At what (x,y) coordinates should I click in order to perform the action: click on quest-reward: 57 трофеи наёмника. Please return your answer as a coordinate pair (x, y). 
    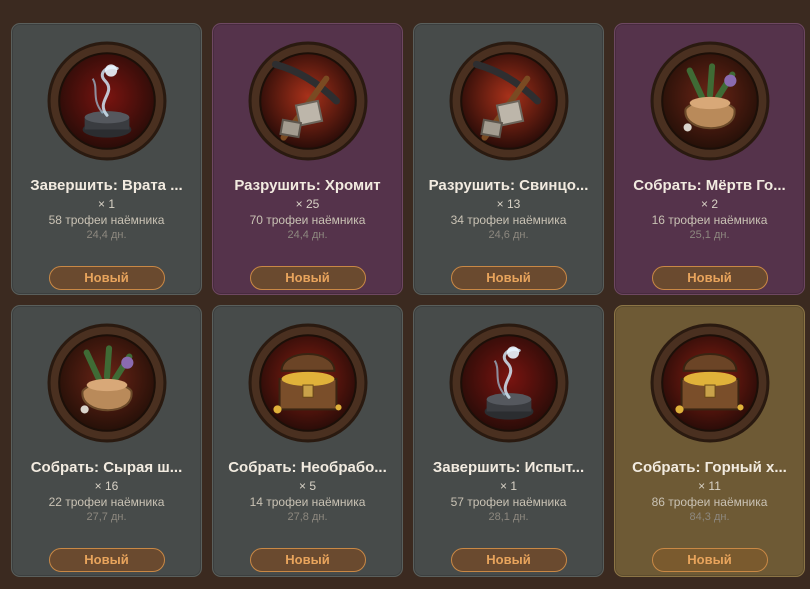
    Looking at the image, I should click on (508, 502).